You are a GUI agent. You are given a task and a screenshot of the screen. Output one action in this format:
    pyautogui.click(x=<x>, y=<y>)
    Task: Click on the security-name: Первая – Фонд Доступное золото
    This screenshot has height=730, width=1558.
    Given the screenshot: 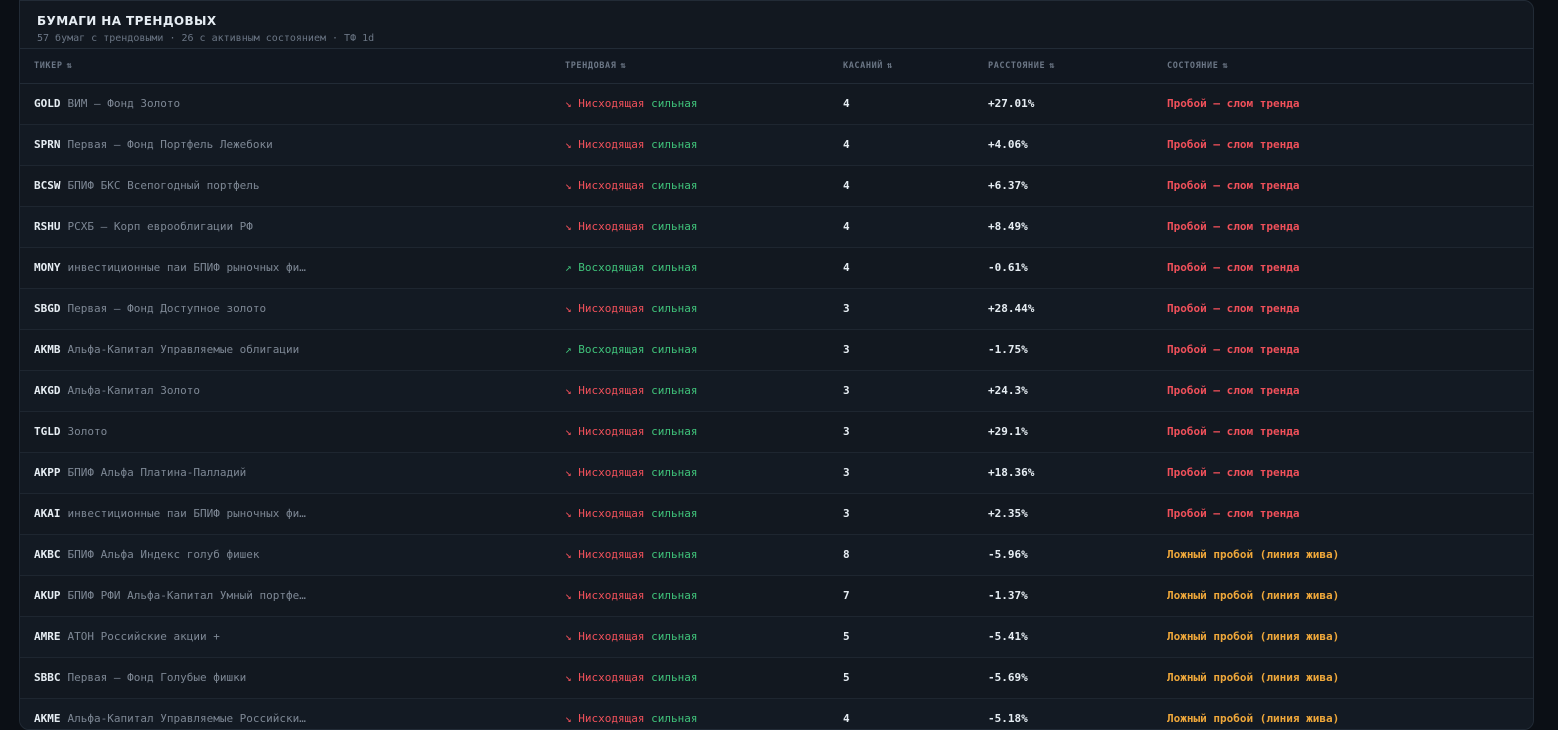 What is the action you would take?
    pyautogui.click(x=167, y=308)
    